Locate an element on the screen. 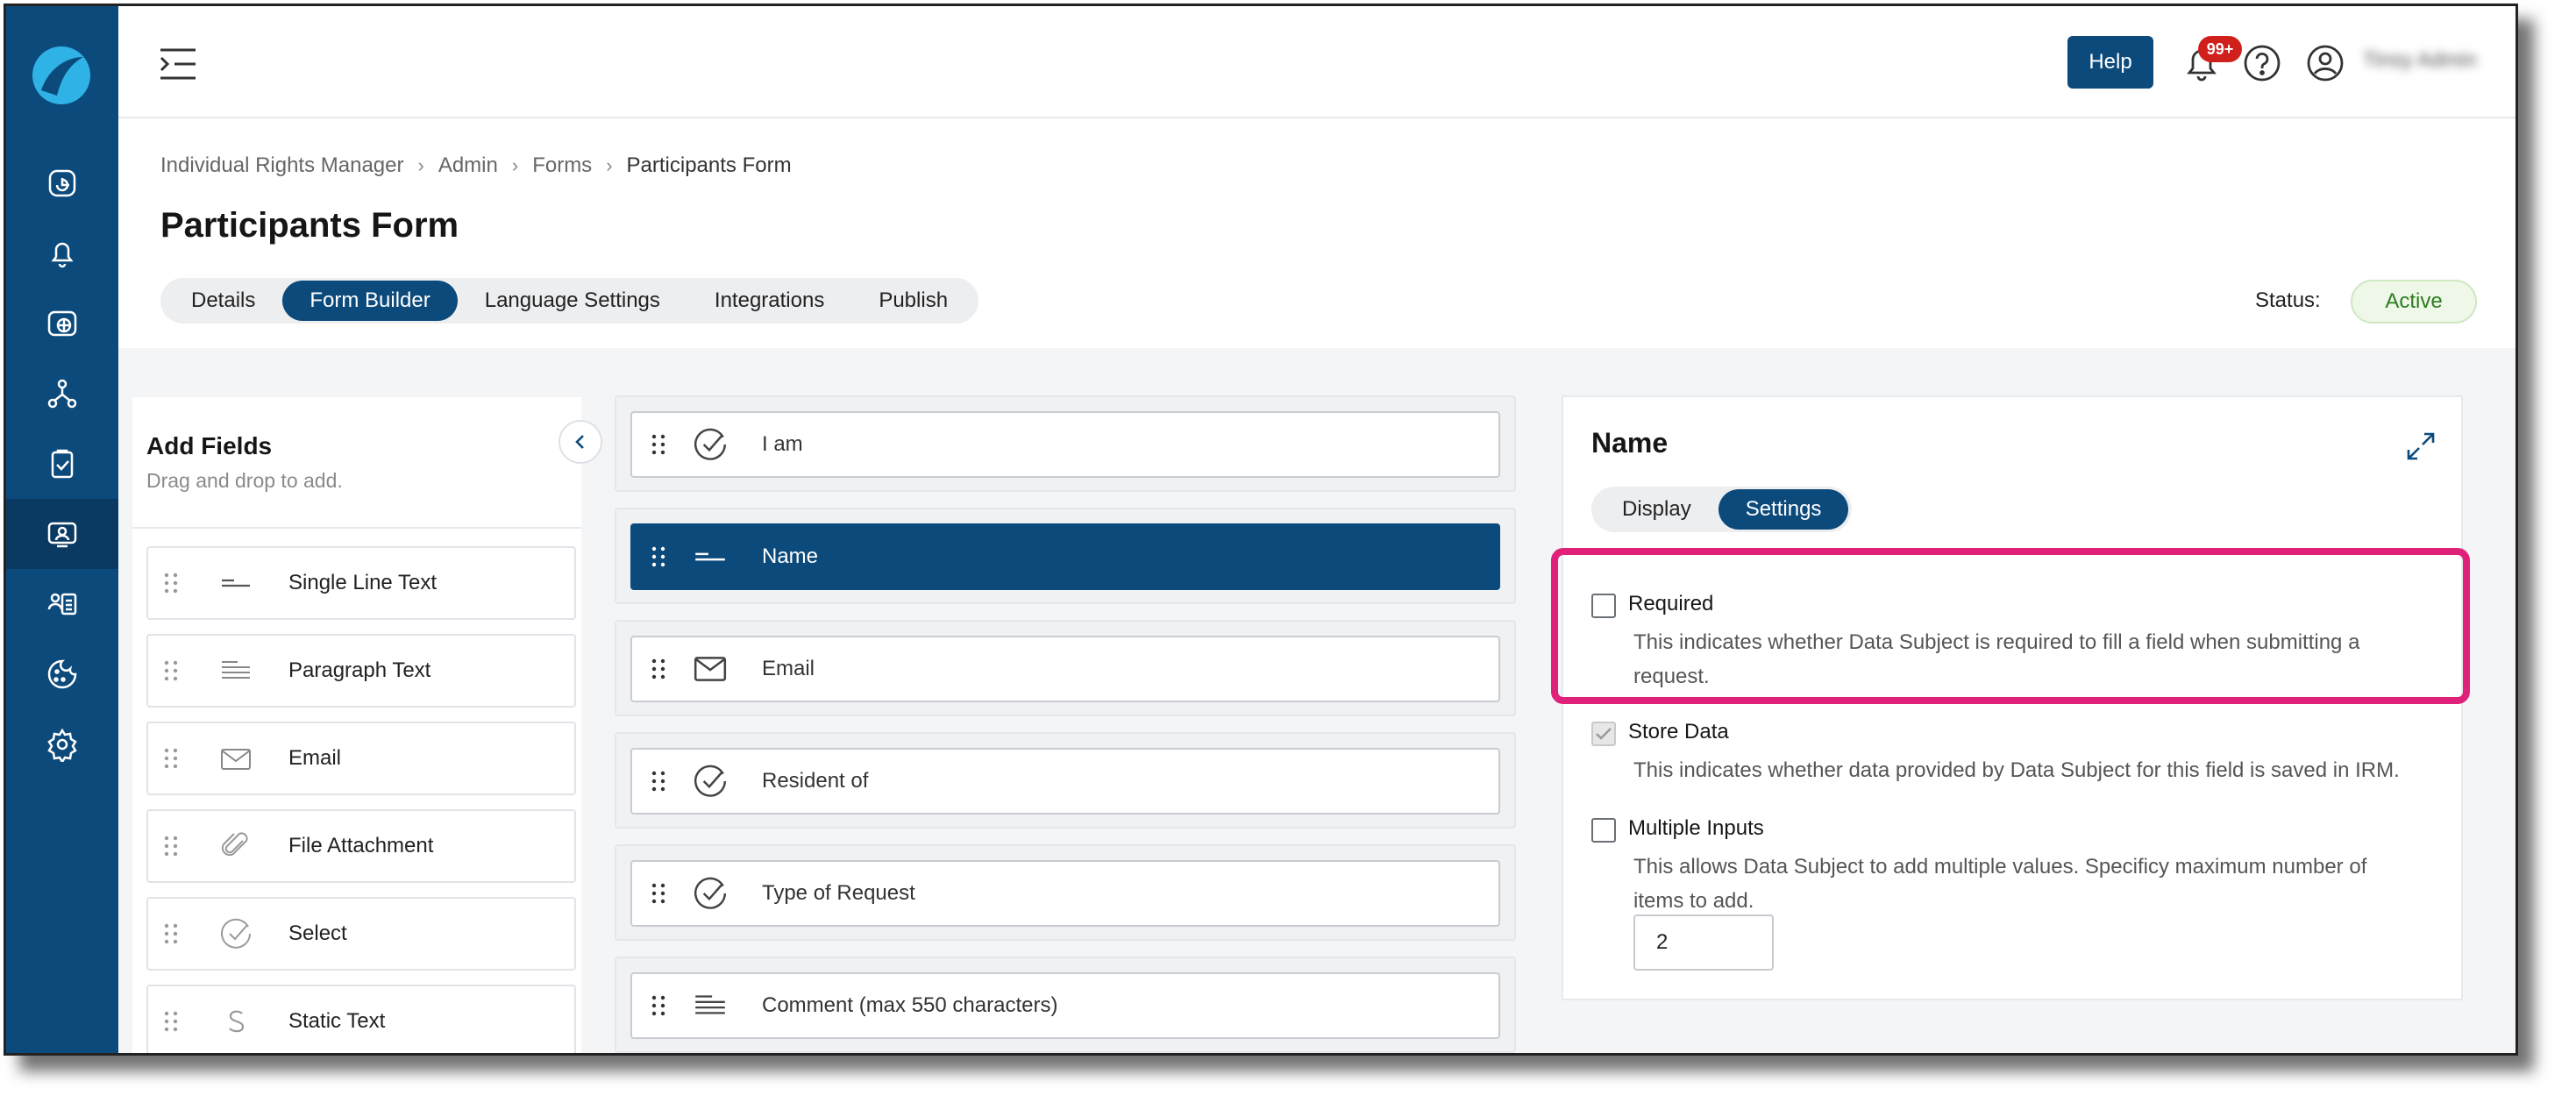 This screenshot has height=1117, width=2576. static-text-icon is located at coordinates (237, 1021).